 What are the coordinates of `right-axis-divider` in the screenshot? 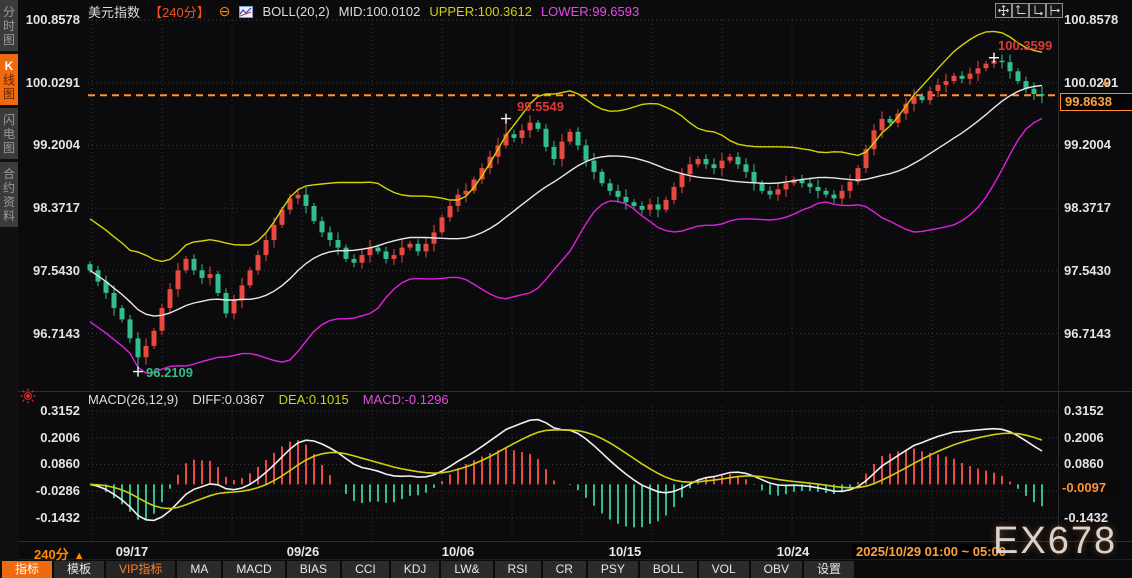 It's located at (1058, 270).